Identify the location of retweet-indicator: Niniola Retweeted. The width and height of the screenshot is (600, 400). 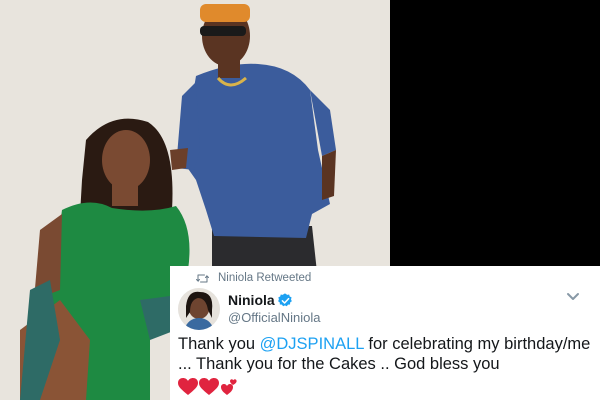
(253, 278).